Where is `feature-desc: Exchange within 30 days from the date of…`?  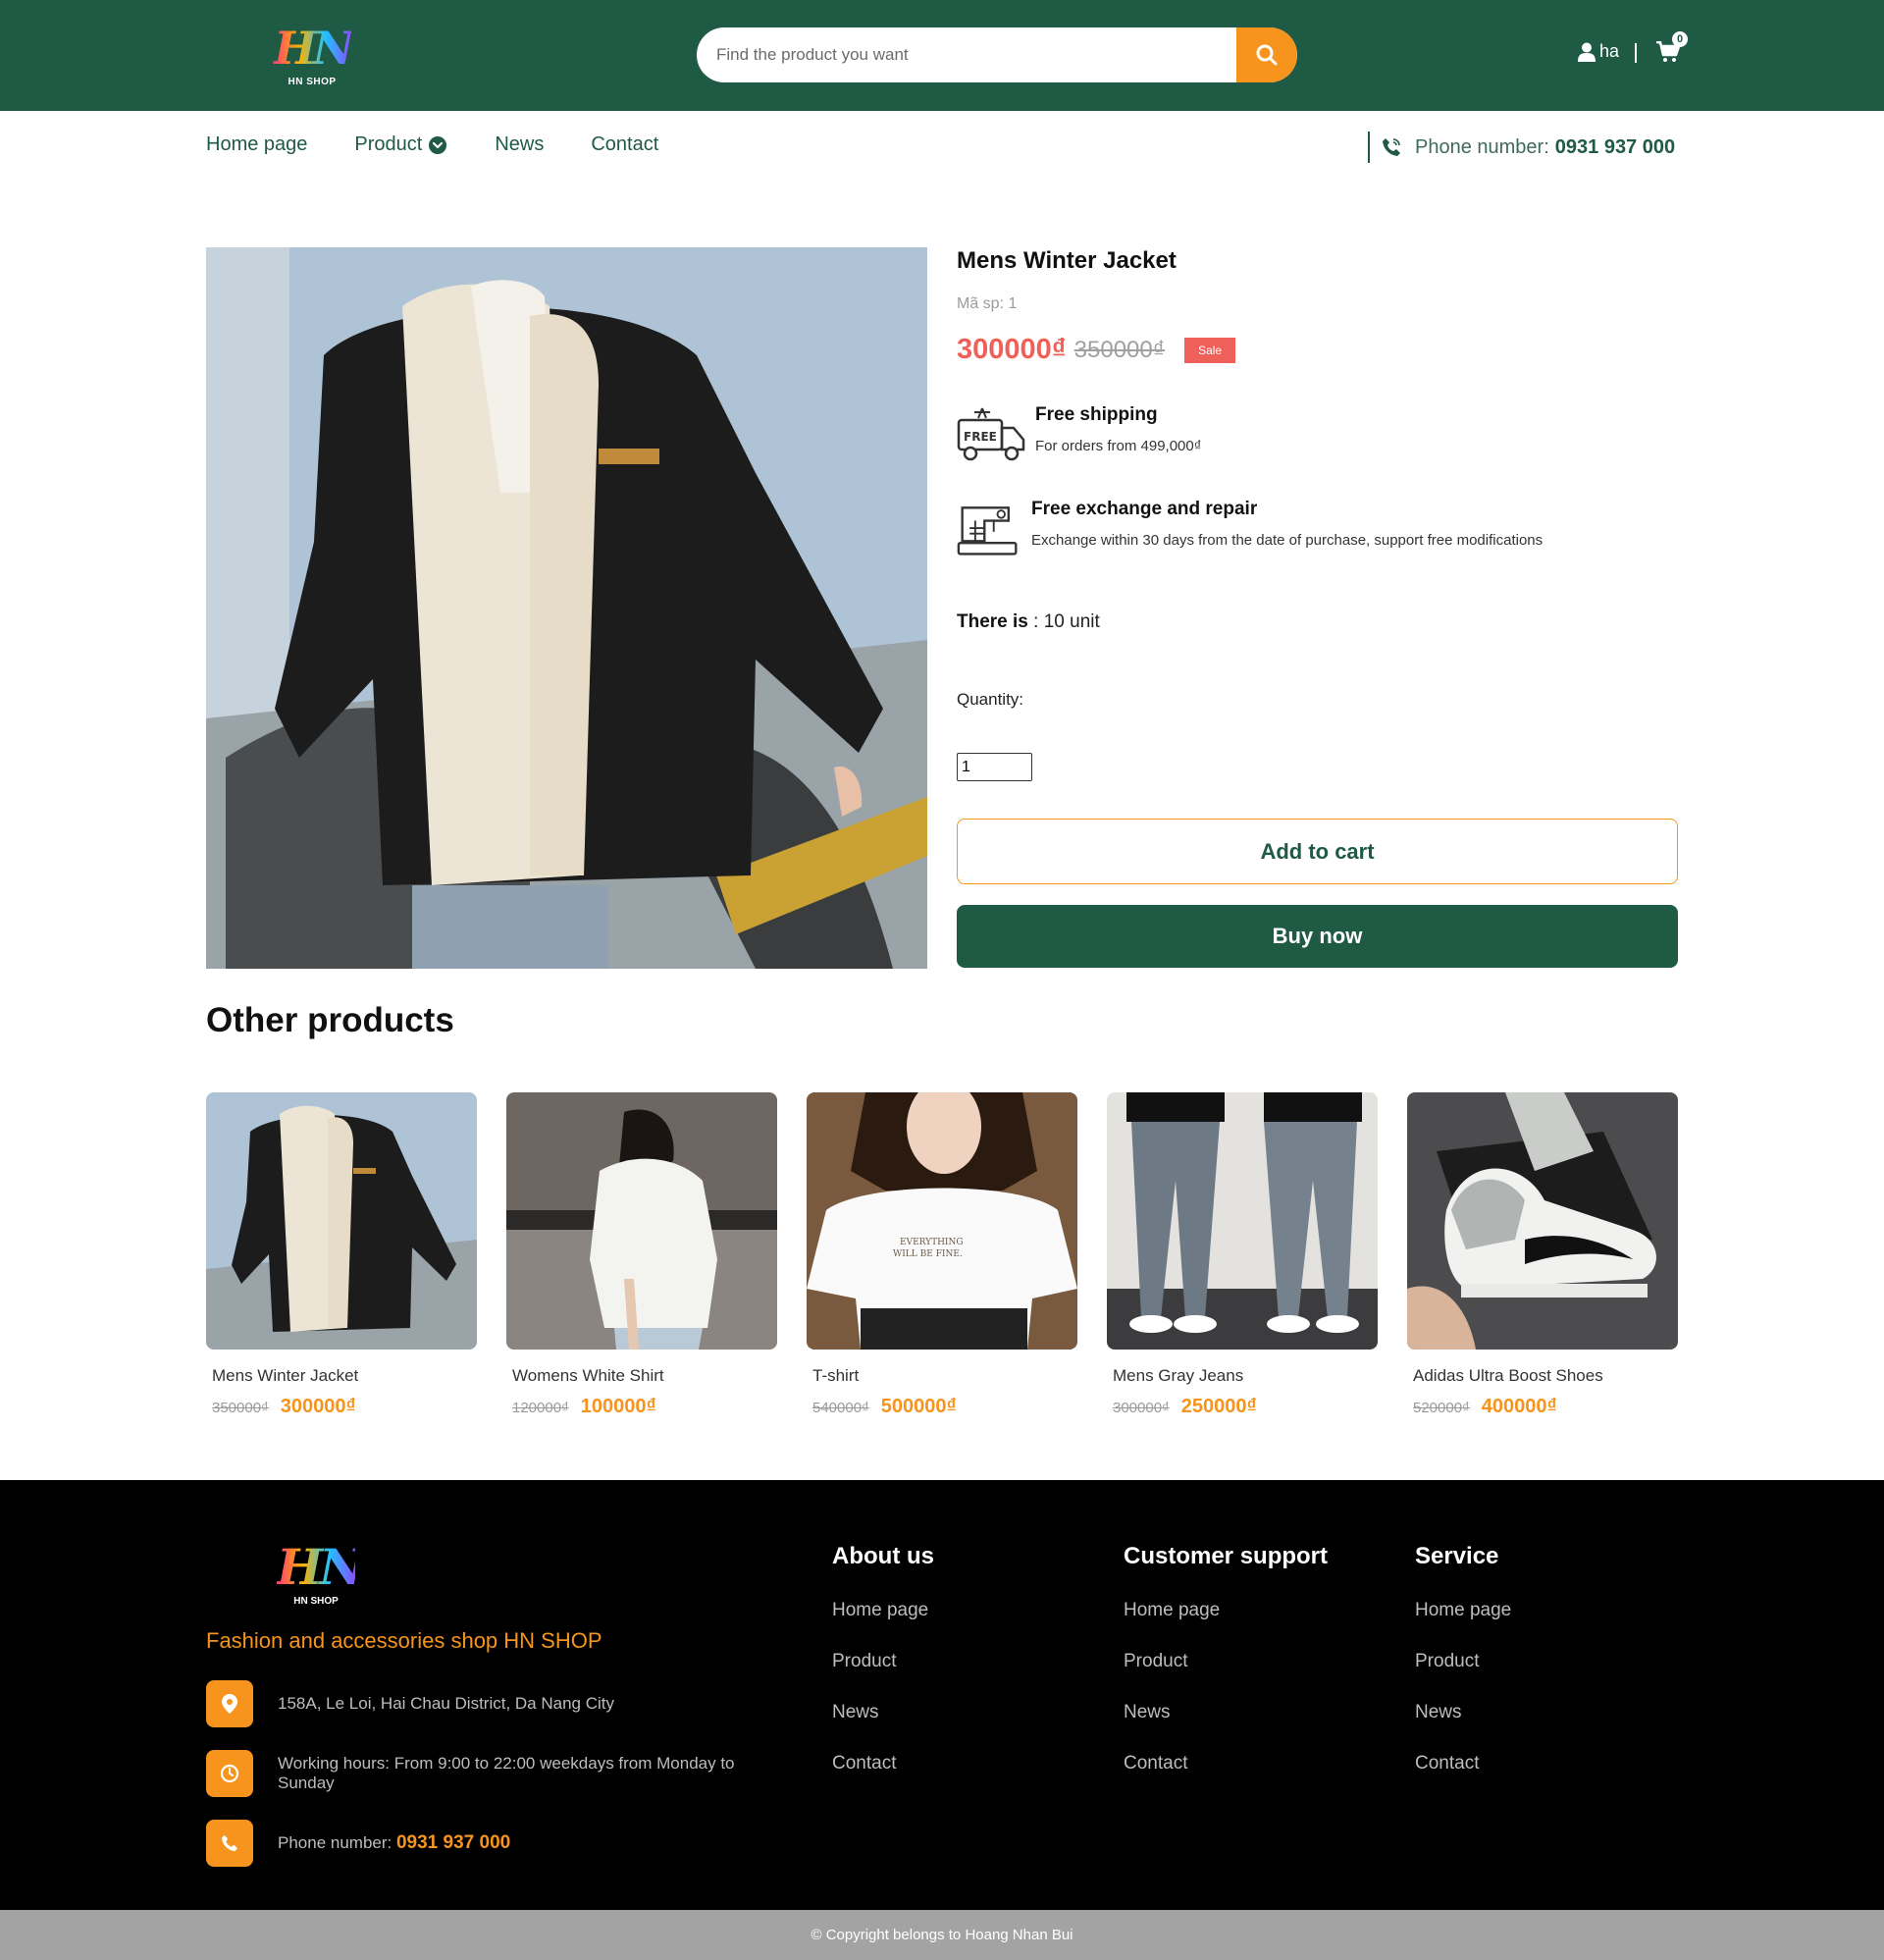
feature-desc: Exchange within 30 days from the date of… is located at coordinates (1287, 540).